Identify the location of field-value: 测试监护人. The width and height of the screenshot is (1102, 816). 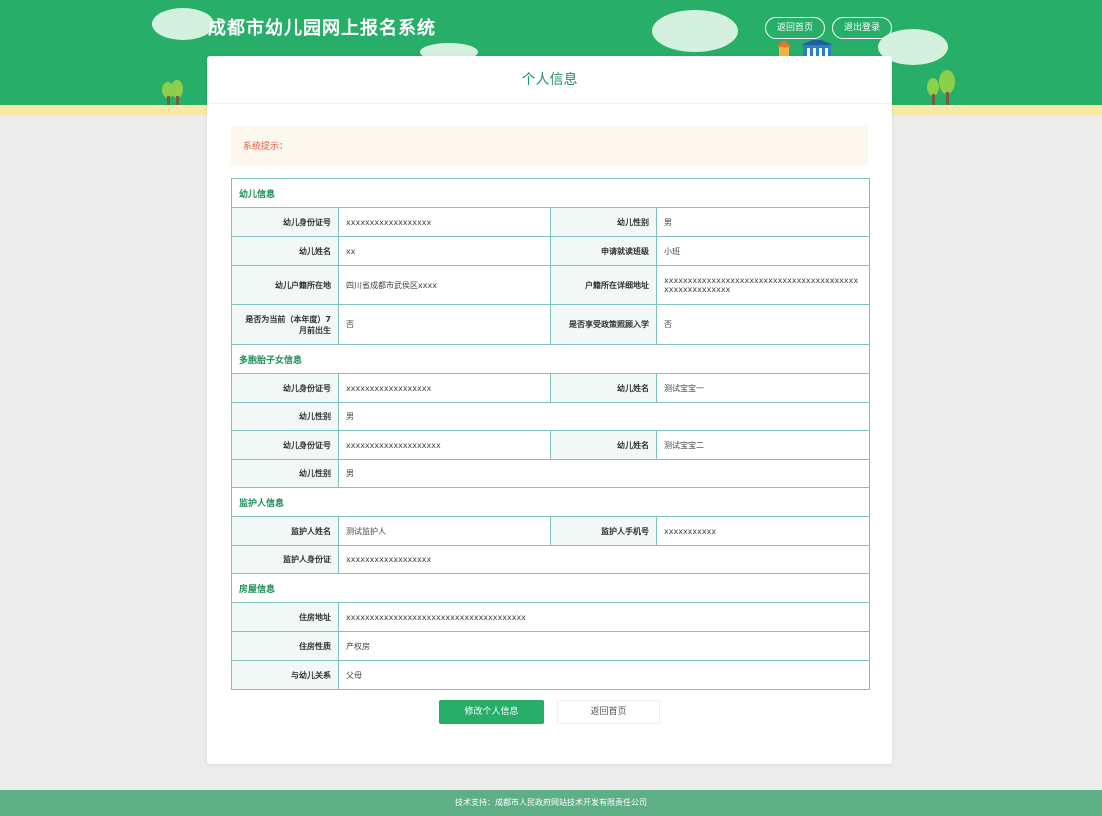
(444, 531).